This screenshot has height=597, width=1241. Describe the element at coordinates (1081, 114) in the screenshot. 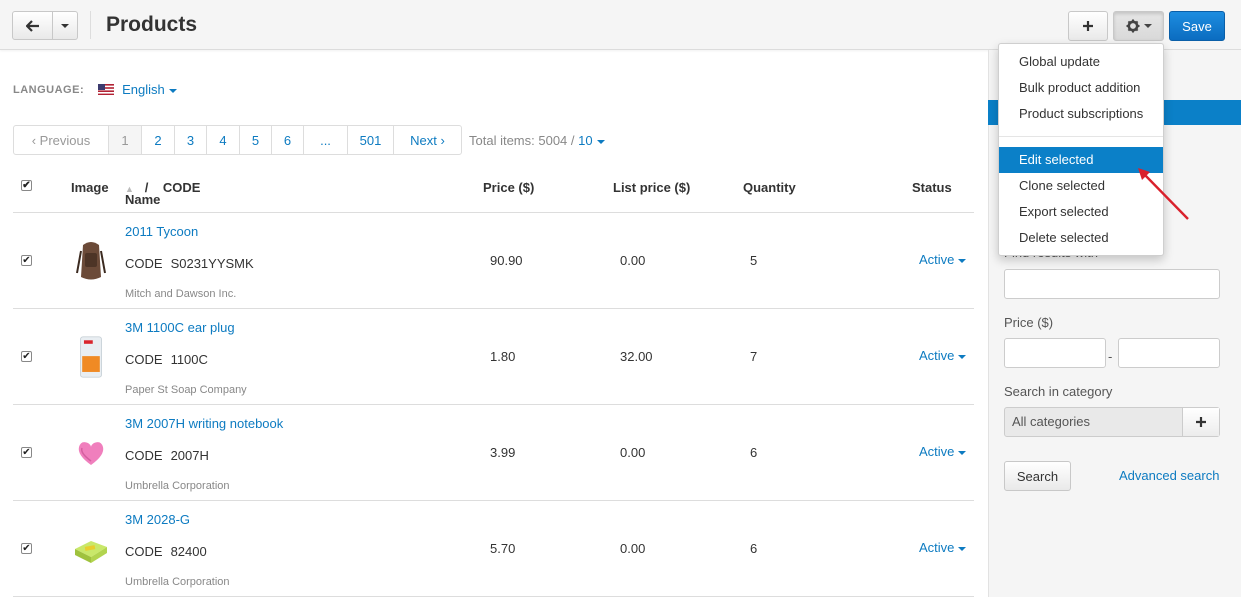

I see `menu-item-product-subscriptions: Product subscriptions` at that location.